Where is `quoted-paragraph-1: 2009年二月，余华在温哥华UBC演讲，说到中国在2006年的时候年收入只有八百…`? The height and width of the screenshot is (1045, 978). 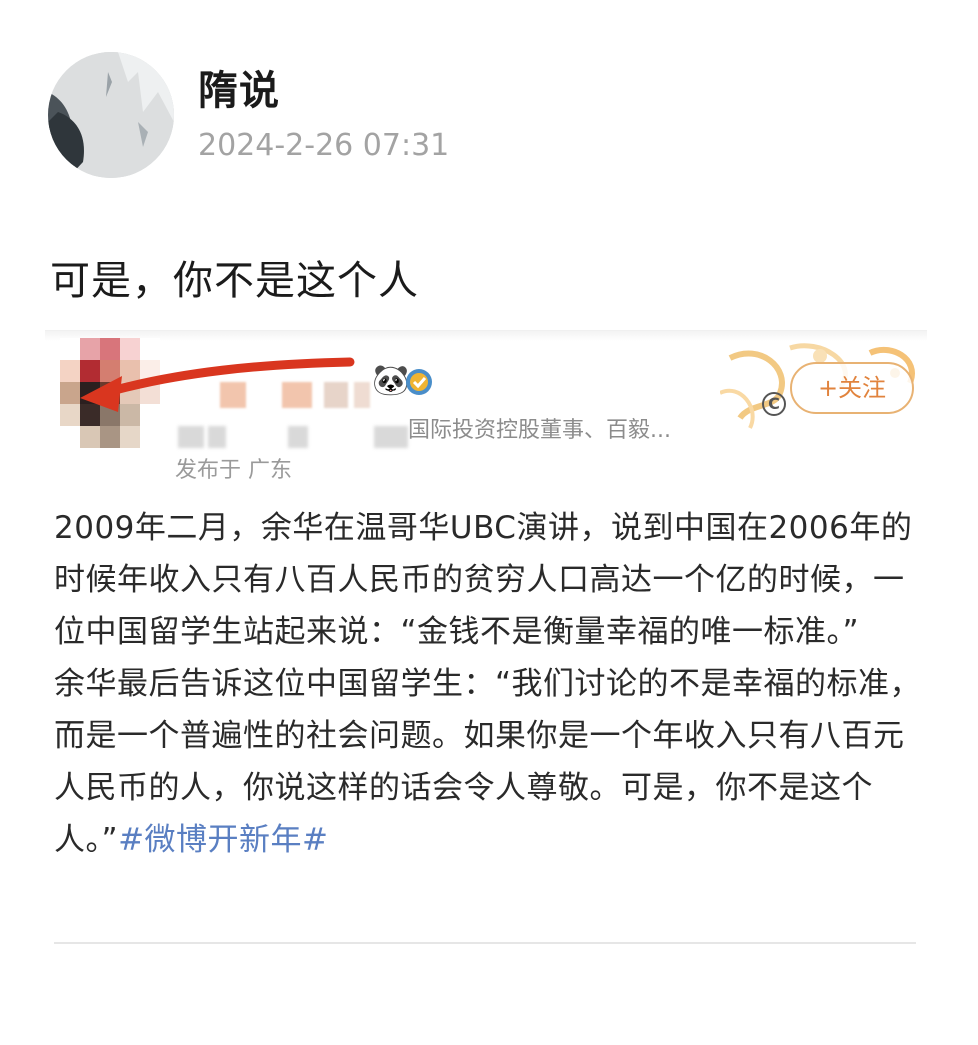 quoted-paragraph-1: 2009年二月，余华在温哥华UBC演讲，说到中国在2006年的时候年收入只有八百… is located at coordinates (483, 580).